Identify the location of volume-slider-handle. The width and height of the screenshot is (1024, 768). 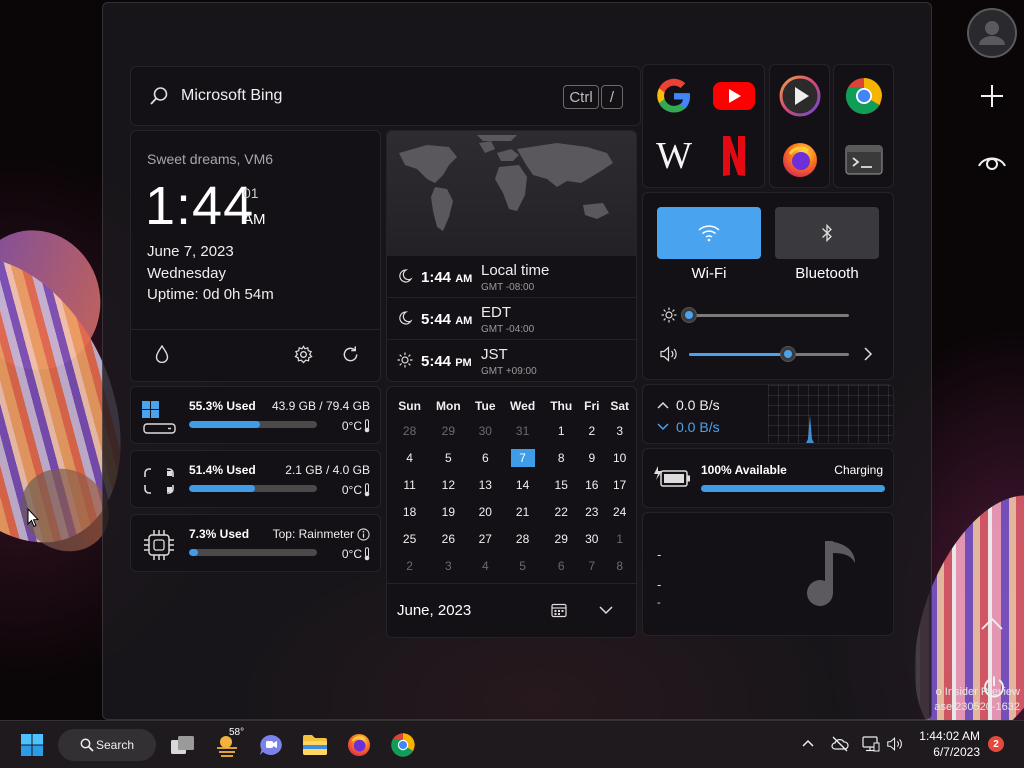
(788, 354).